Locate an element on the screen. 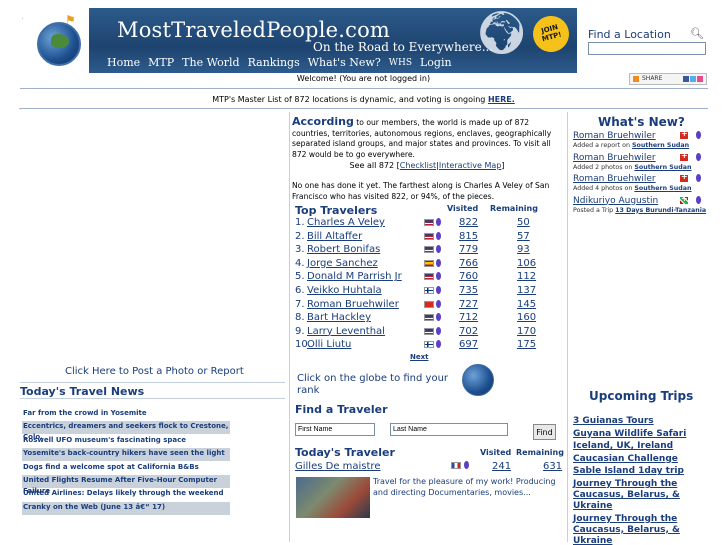 The image size is (727, 545). todays-visited-value: 241 is located at coordinates (501, 466).